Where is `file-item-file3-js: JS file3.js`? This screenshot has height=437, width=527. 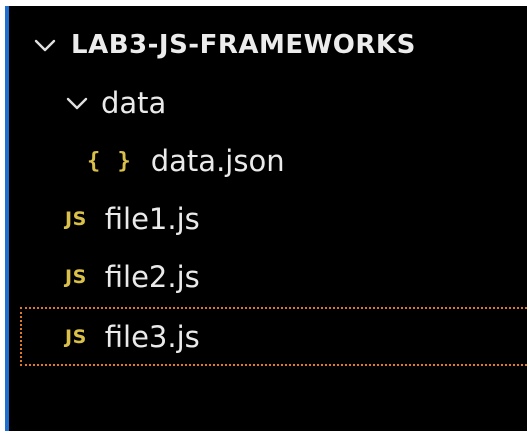 file-item-file3-js: JS file3.js is located at coordinates (273, 336).